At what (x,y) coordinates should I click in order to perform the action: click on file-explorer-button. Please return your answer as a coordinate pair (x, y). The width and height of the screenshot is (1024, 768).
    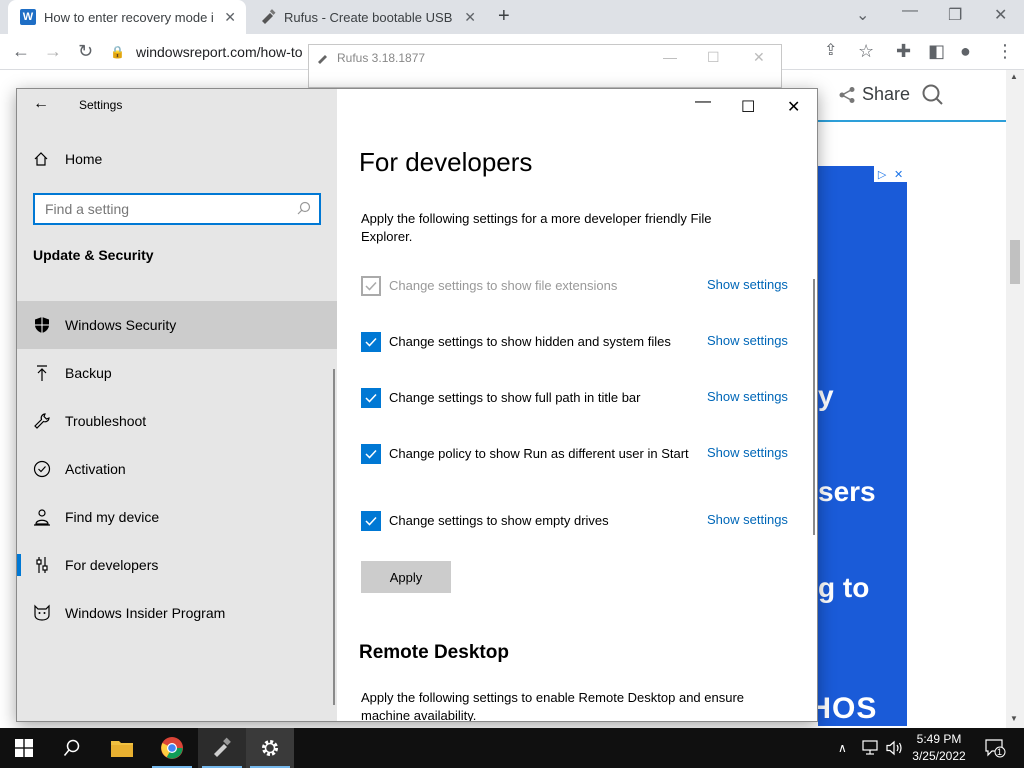
    Looking at the image, I should click on (122, 748).